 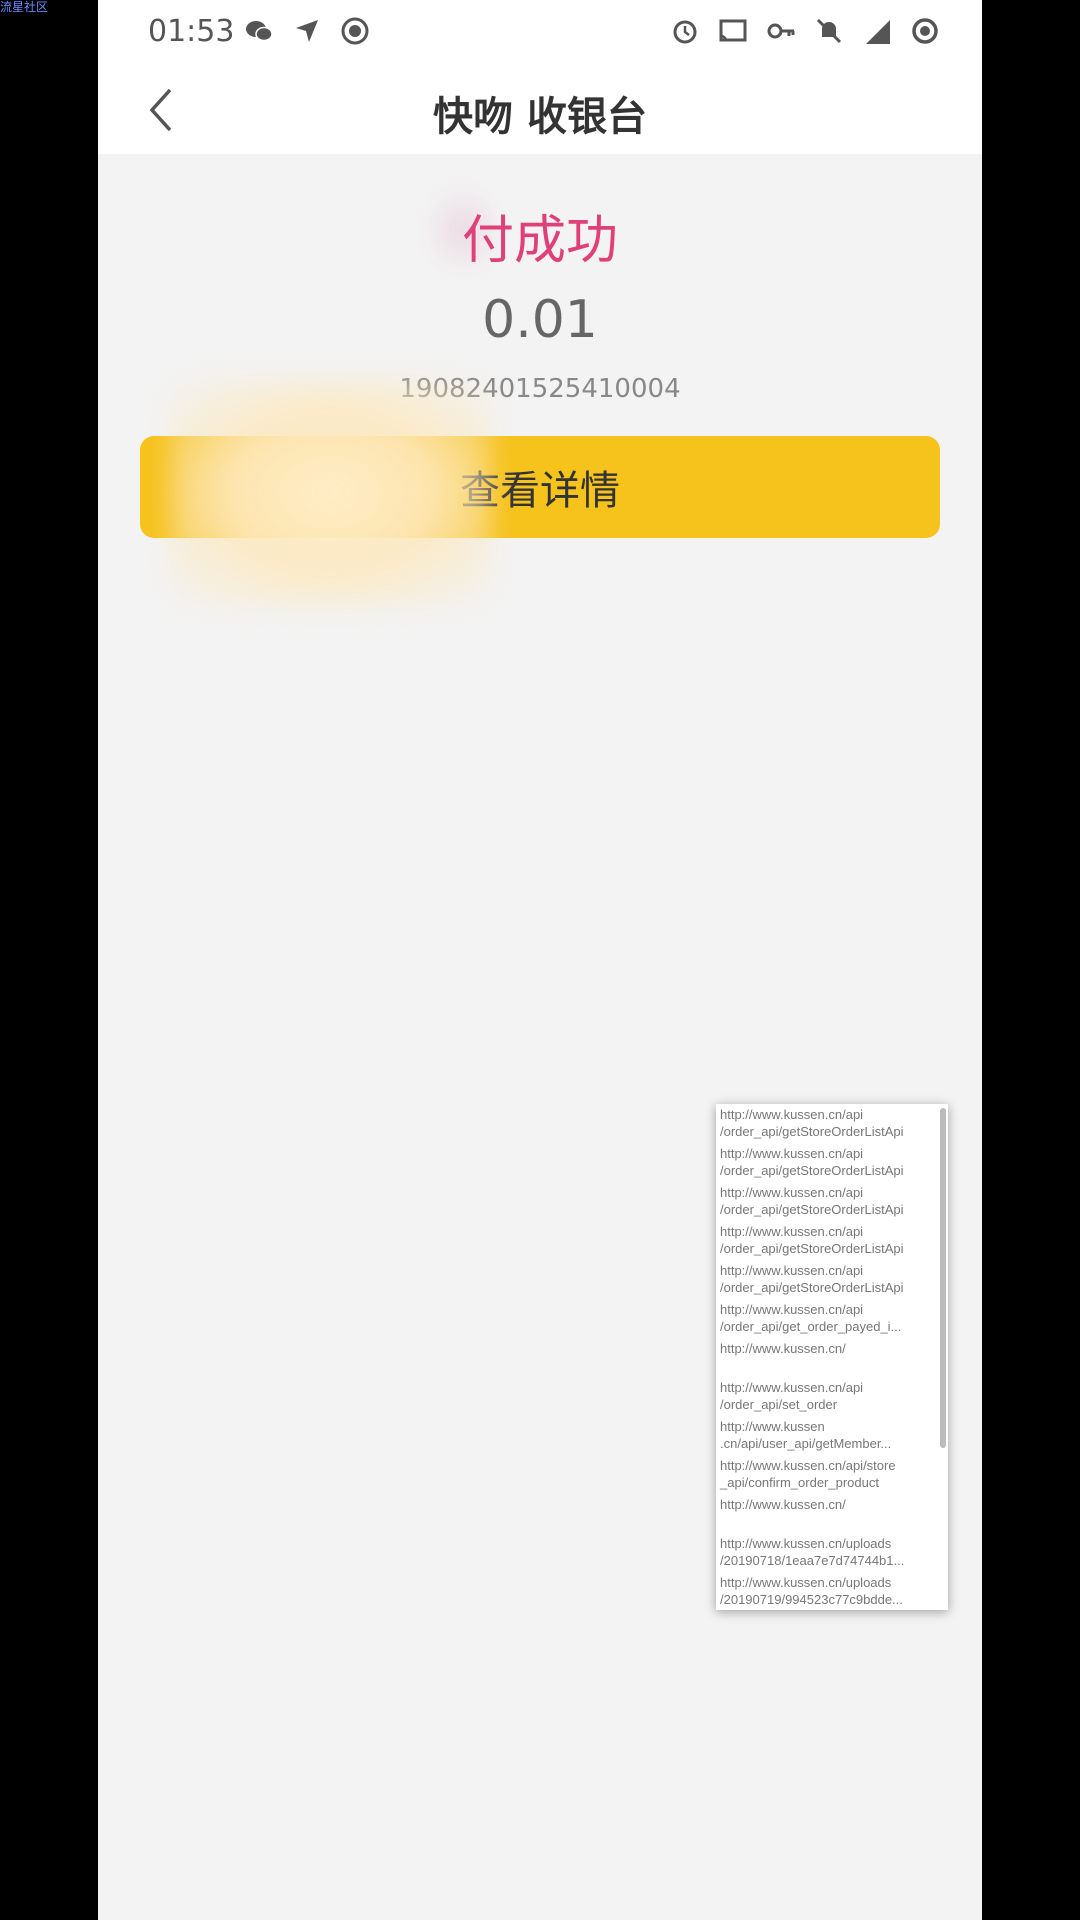 I want to click on alarm-icon, so click(x=685, y=31).